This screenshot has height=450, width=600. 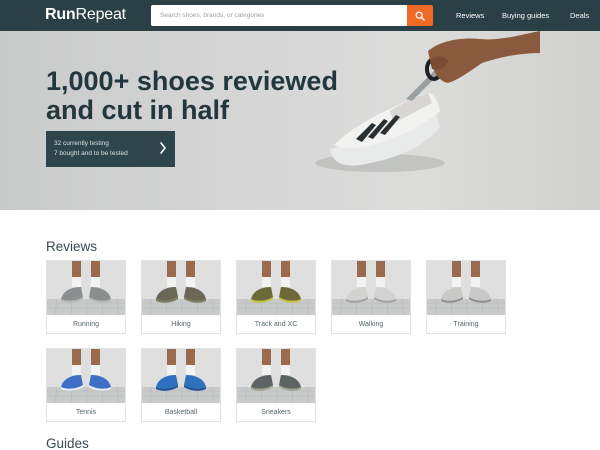 I want to click on search-button, so click(x=420, y=15).